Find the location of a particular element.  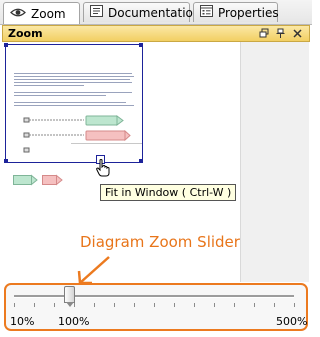

tab-zoom: Zoom is located at coordinates (41, 13).